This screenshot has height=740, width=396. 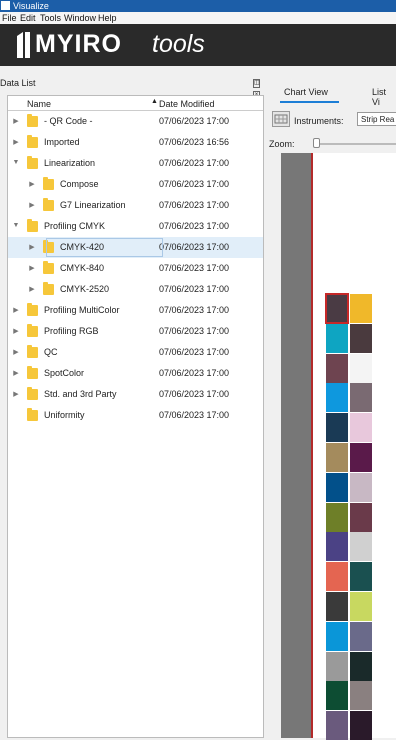 I want to click on tree-row: ▶ - QR Code - 07/06/2023 17:00, so click(x=135, y=121).